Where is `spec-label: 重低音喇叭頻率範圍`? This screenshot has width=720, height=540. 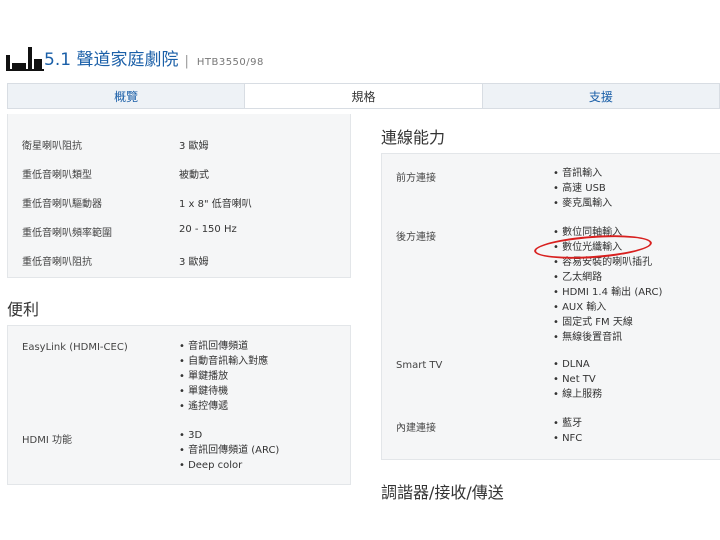 spec-label: 重低音喇叭頻率範圍 is located at coordinates (67, 233).